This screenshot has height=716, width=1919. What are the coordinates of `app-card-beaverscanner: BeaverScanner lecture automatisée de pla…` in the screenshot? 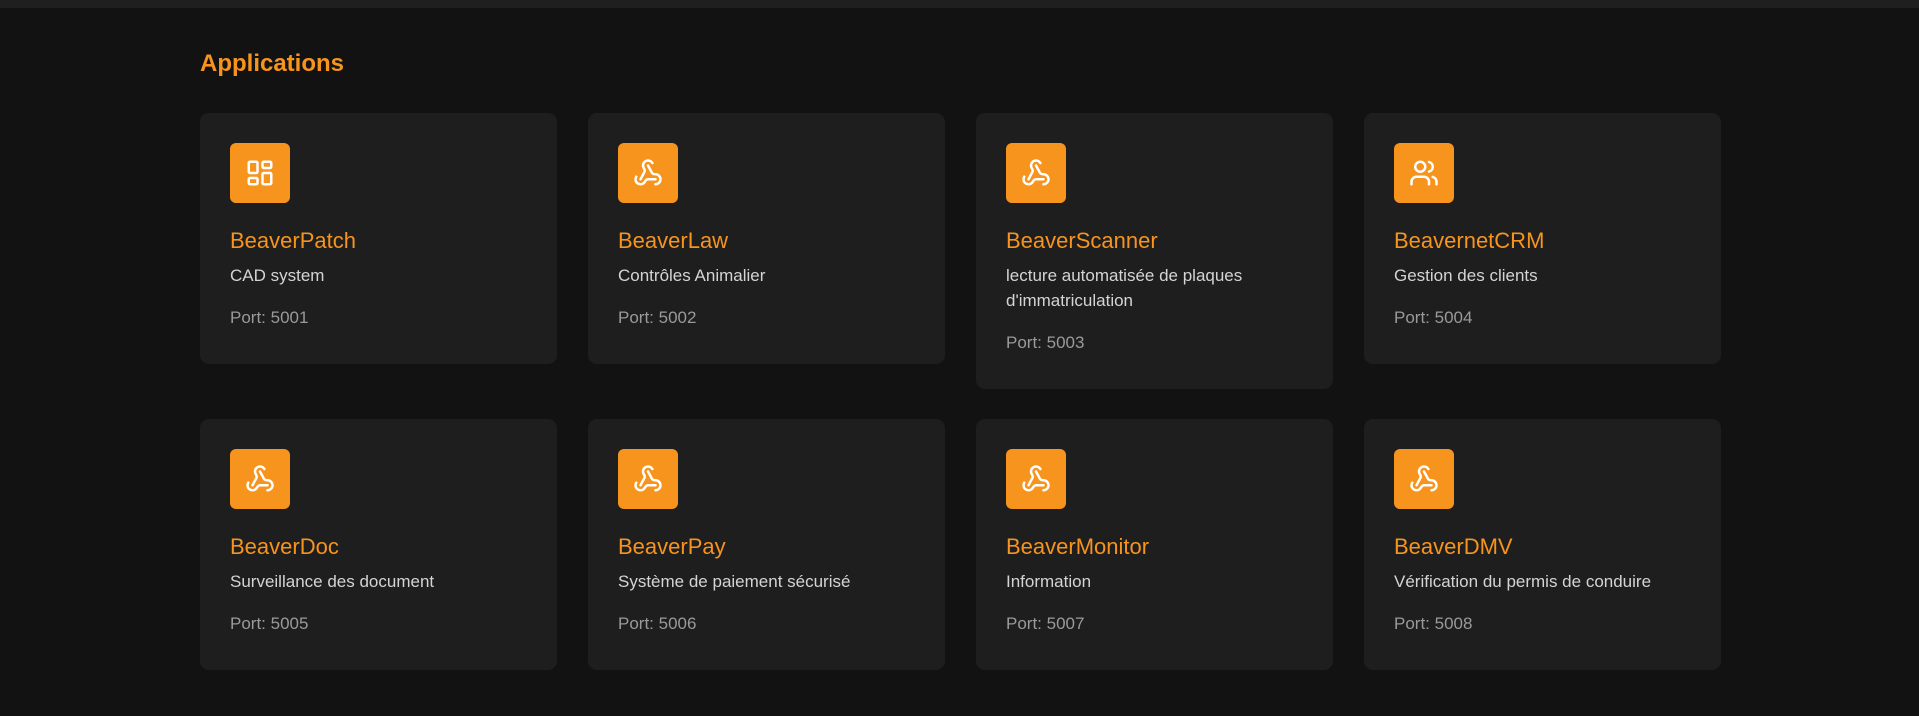 It's located at (1154, 251).